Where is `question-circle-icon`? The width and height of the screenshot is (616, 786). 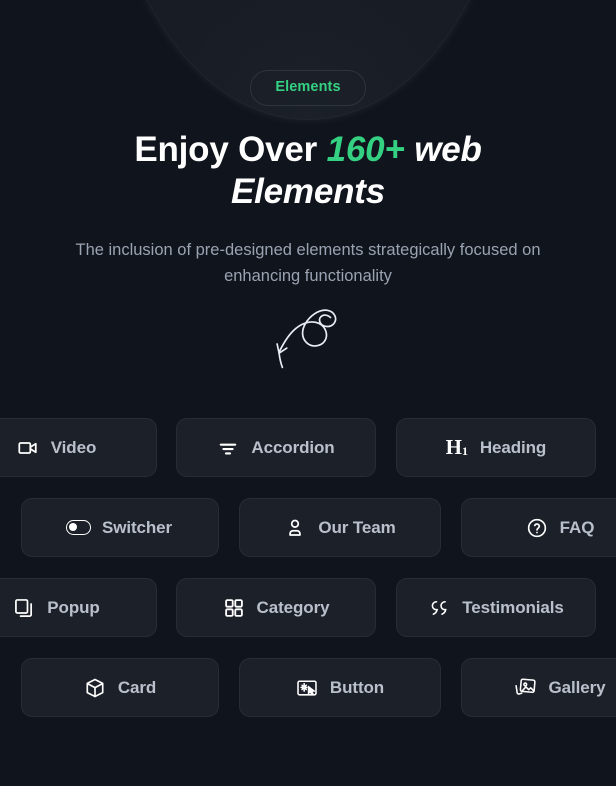 question-circle-icon is located at coordinates (537, 528).